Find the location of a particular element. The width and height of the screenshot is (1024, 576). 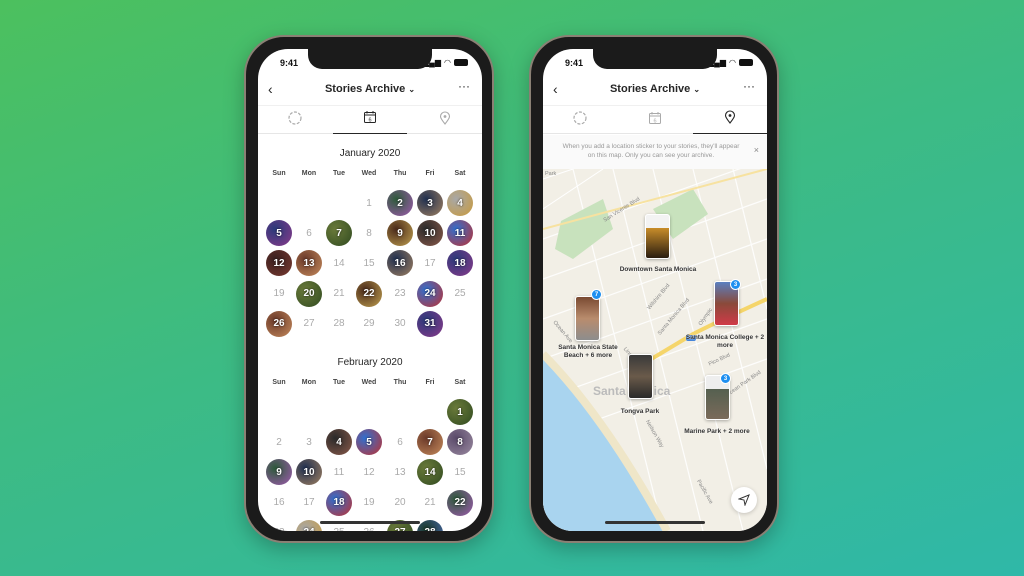

count-badge: 7 is located at coordinates (596, 294).